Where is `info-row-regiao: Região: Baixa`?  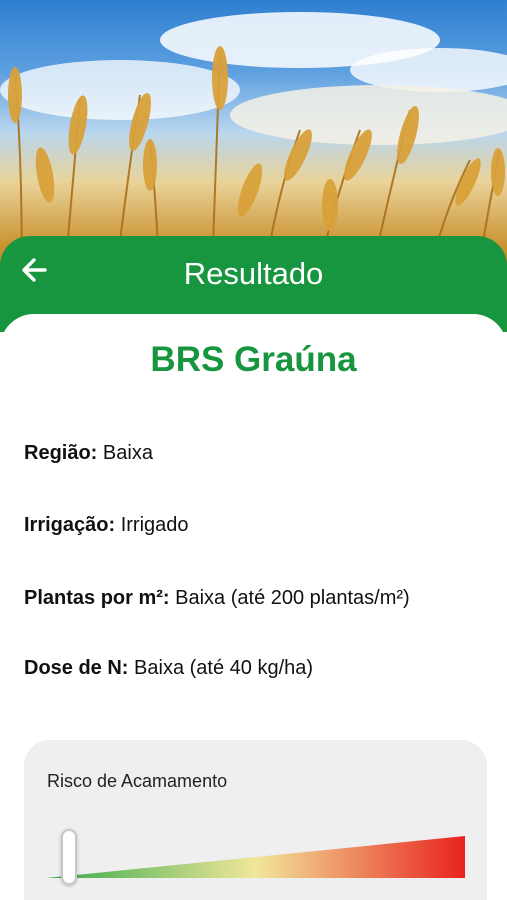 info-row-regiao: Região: Baixa is located at coordinates (88, 453).